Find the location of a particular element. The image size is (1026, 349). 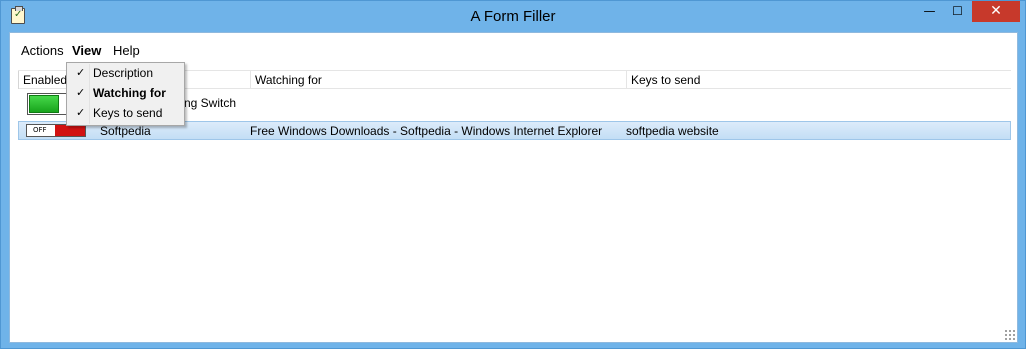

minimize-button: — is located at coordinates (929, 14).